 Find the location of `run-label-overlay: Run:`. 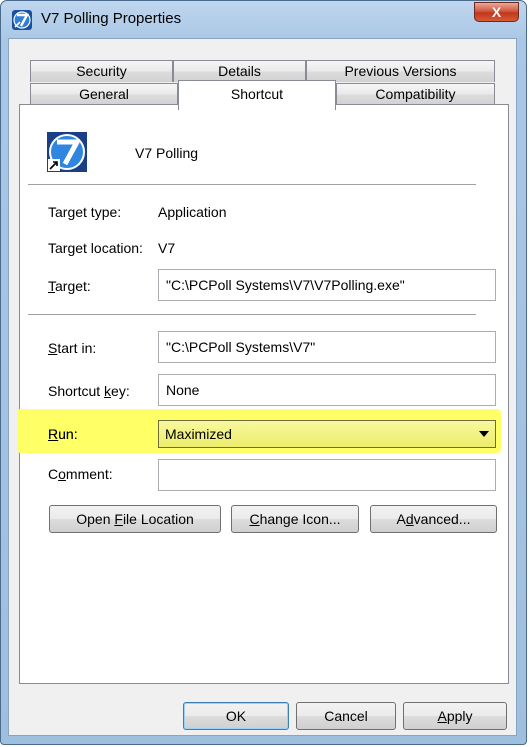

run-label-overlay: Run: is located at coordinates (63, 434).